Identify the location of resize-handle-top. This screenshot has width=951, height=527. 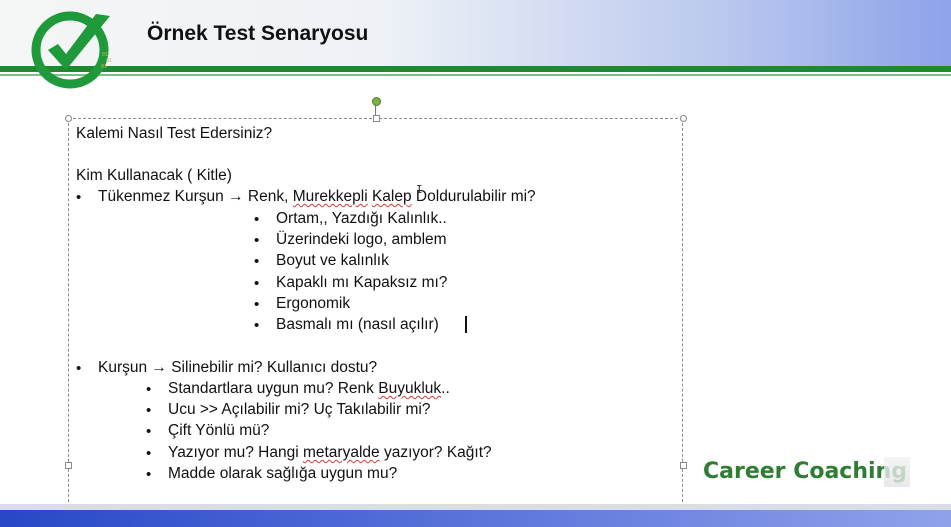
(376, 118).